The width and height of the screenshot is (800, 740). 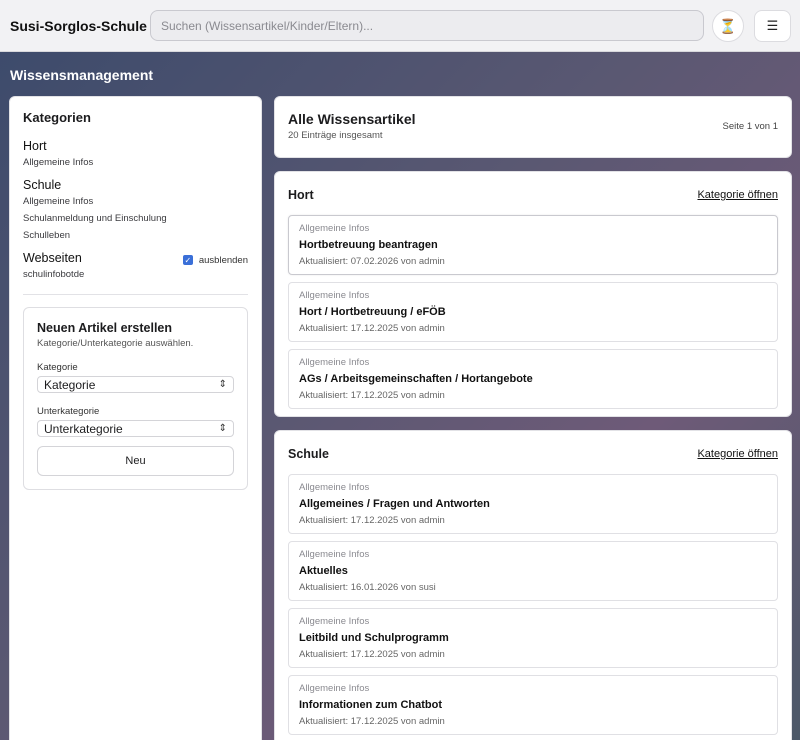 What do you see at coordinates (57, 117) in the screenshot?
I see `categories-title: Kategorien` at bounding box center [57, 117].